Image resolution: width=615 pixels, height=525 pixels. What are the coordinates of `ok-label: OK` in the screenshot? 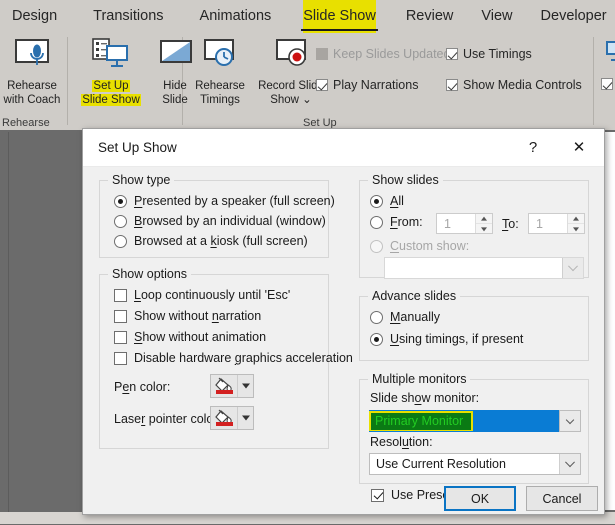 It's located at (480, 498).